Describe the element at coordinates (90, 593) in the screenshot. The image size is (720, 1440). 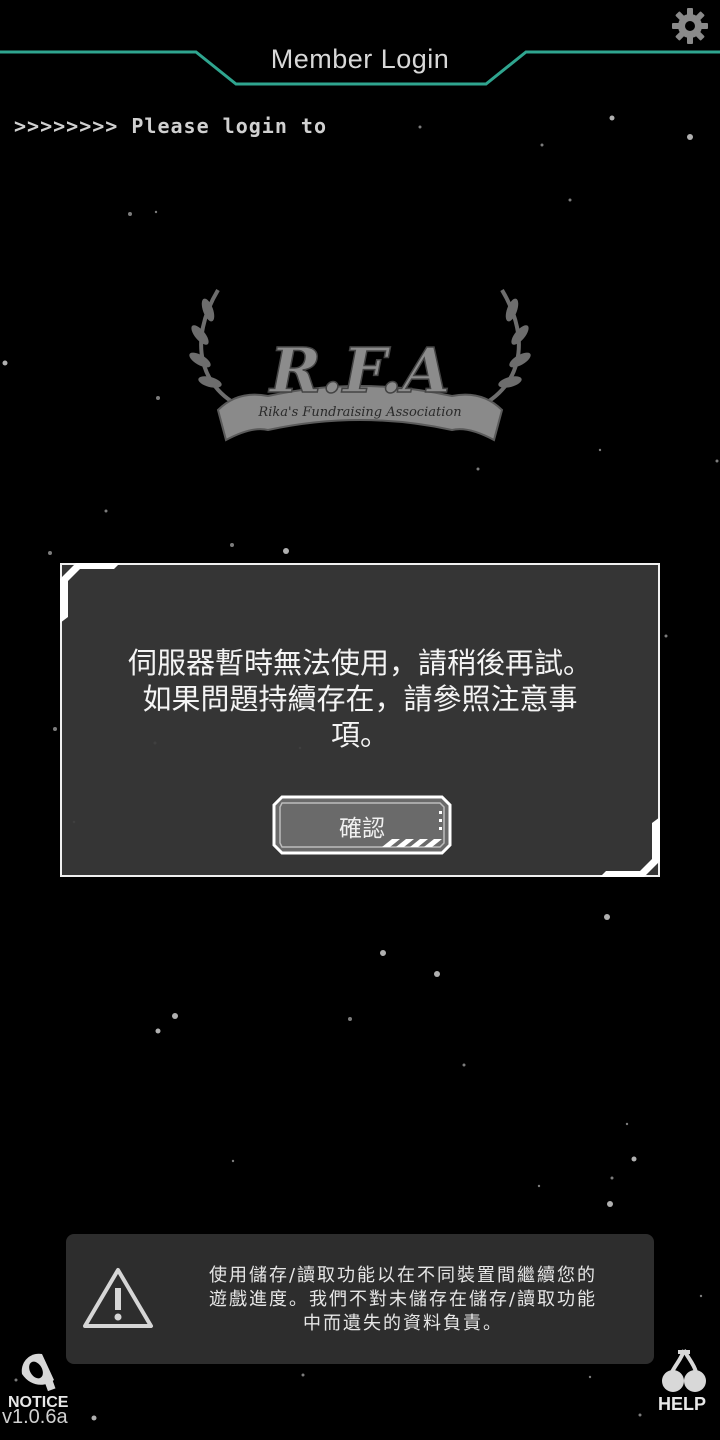
I see `dialog-corner-top-left` at that location.